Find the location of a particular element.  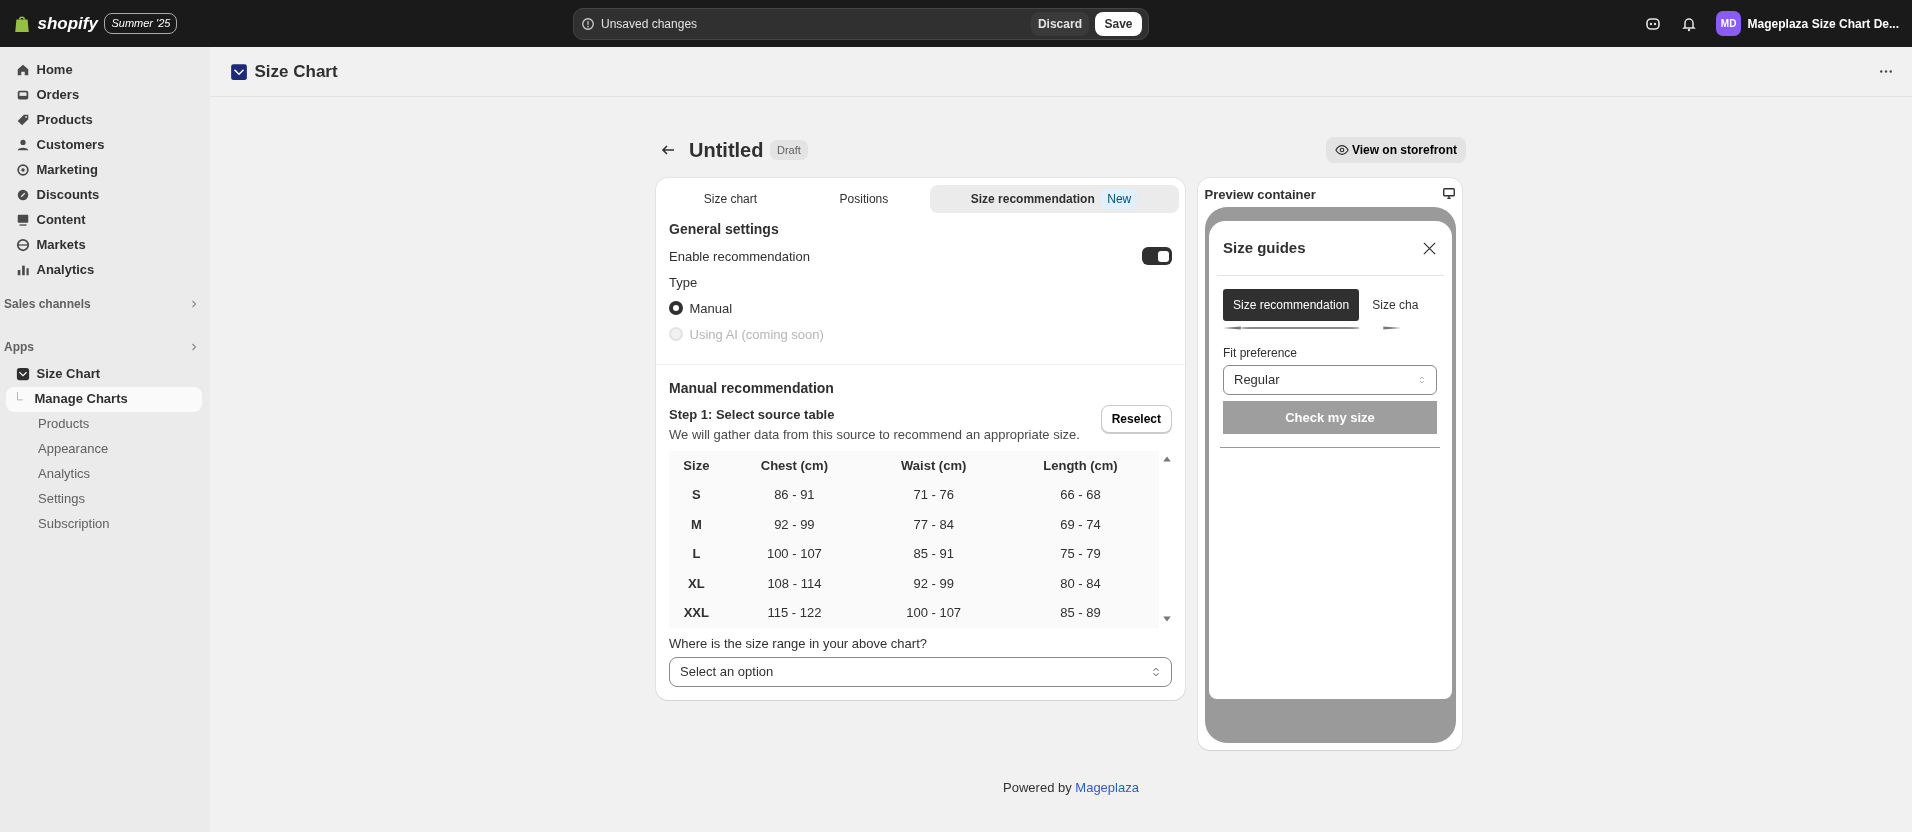

desktop-icon is located at coordinates (1448, 194).